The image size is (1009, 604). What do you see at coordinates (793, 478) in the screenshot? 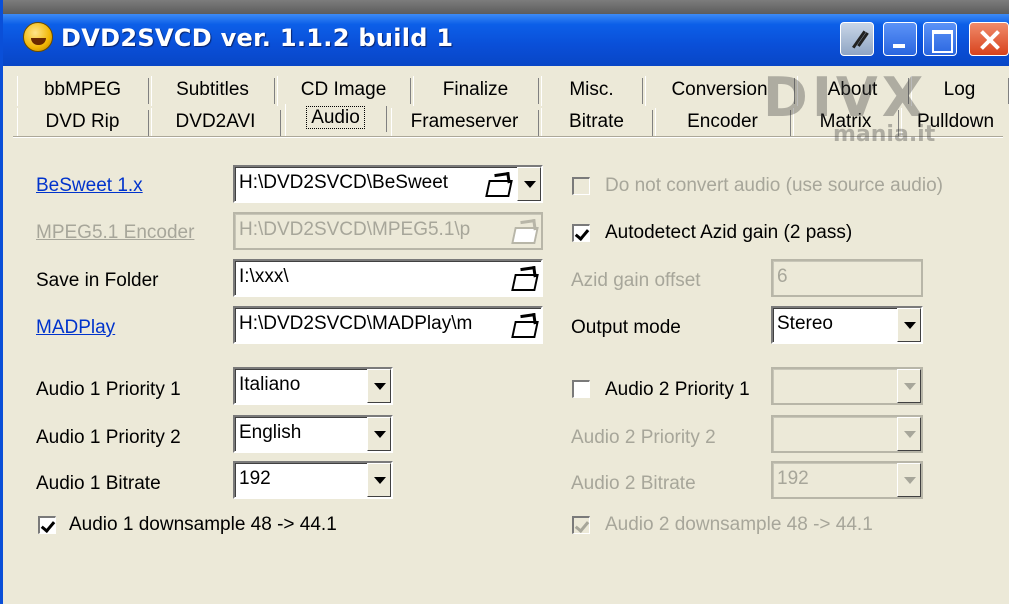
I see `audio2-bitrate-value: 192` at bounding box center [793, 478].